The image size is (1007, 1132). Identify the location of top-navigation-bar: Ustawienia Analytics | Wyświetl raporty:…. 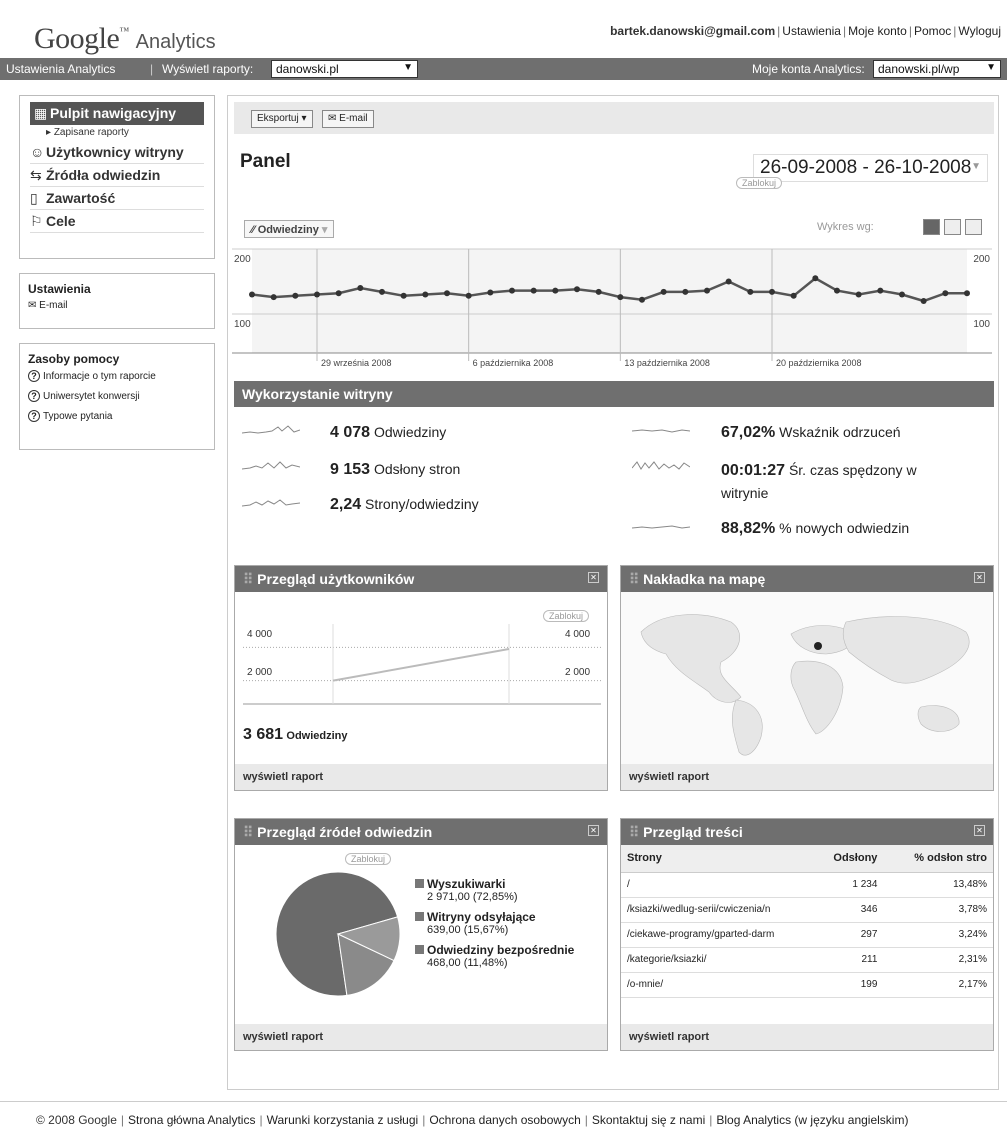
(503, 69).